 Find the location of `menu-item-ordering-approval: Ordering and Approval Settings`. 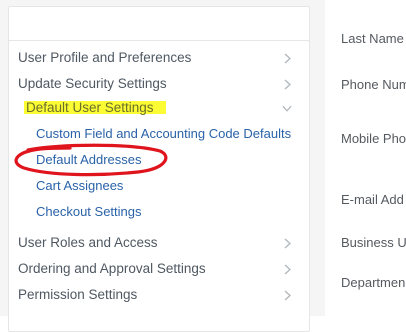

menu-item-ordering-approval: Ordering and Approval Settings is located at coordinates (160, 269).